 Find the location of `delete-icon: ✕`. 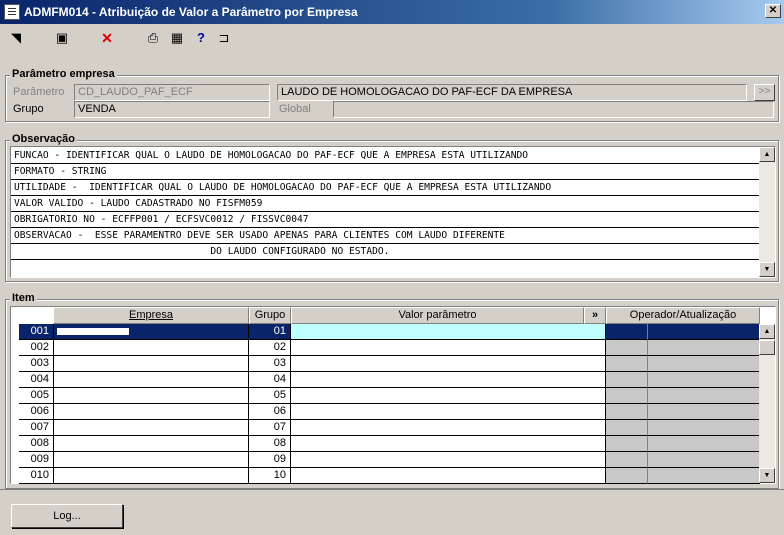

delete-icon: ✕ is located at coordinates (107, 38).